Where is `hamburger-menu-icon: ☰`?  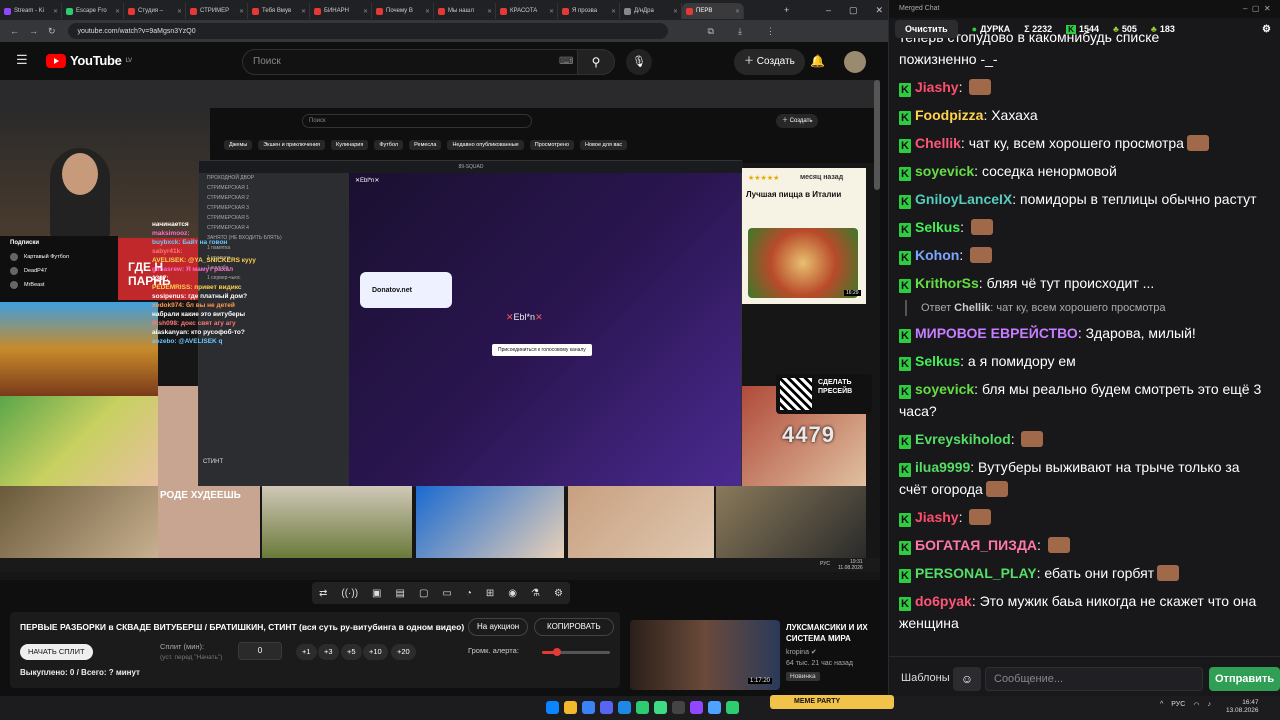
hamburger-menu-icon: ☰ is located at coordinates (22, 60).